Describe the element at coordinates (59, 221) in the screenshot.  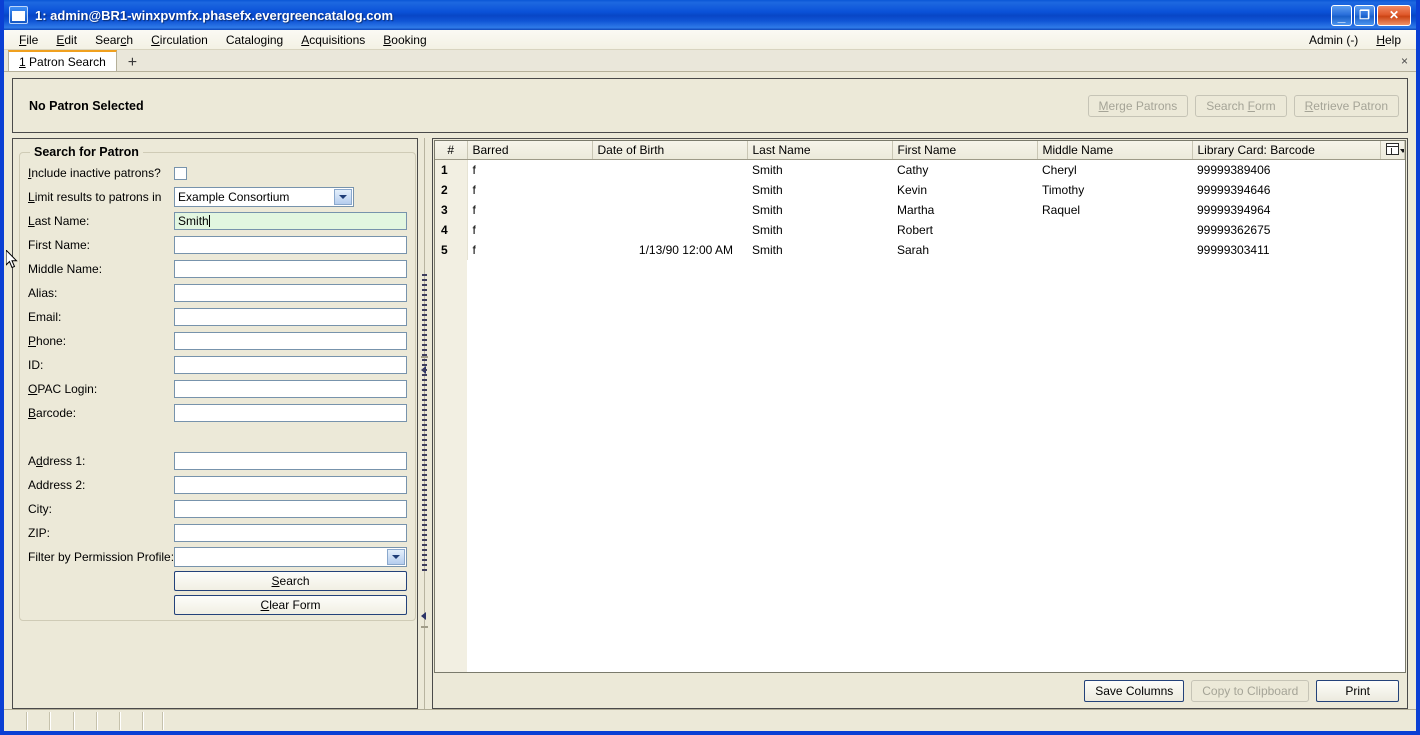
I see `last-name-label: Last Name:` at that location.